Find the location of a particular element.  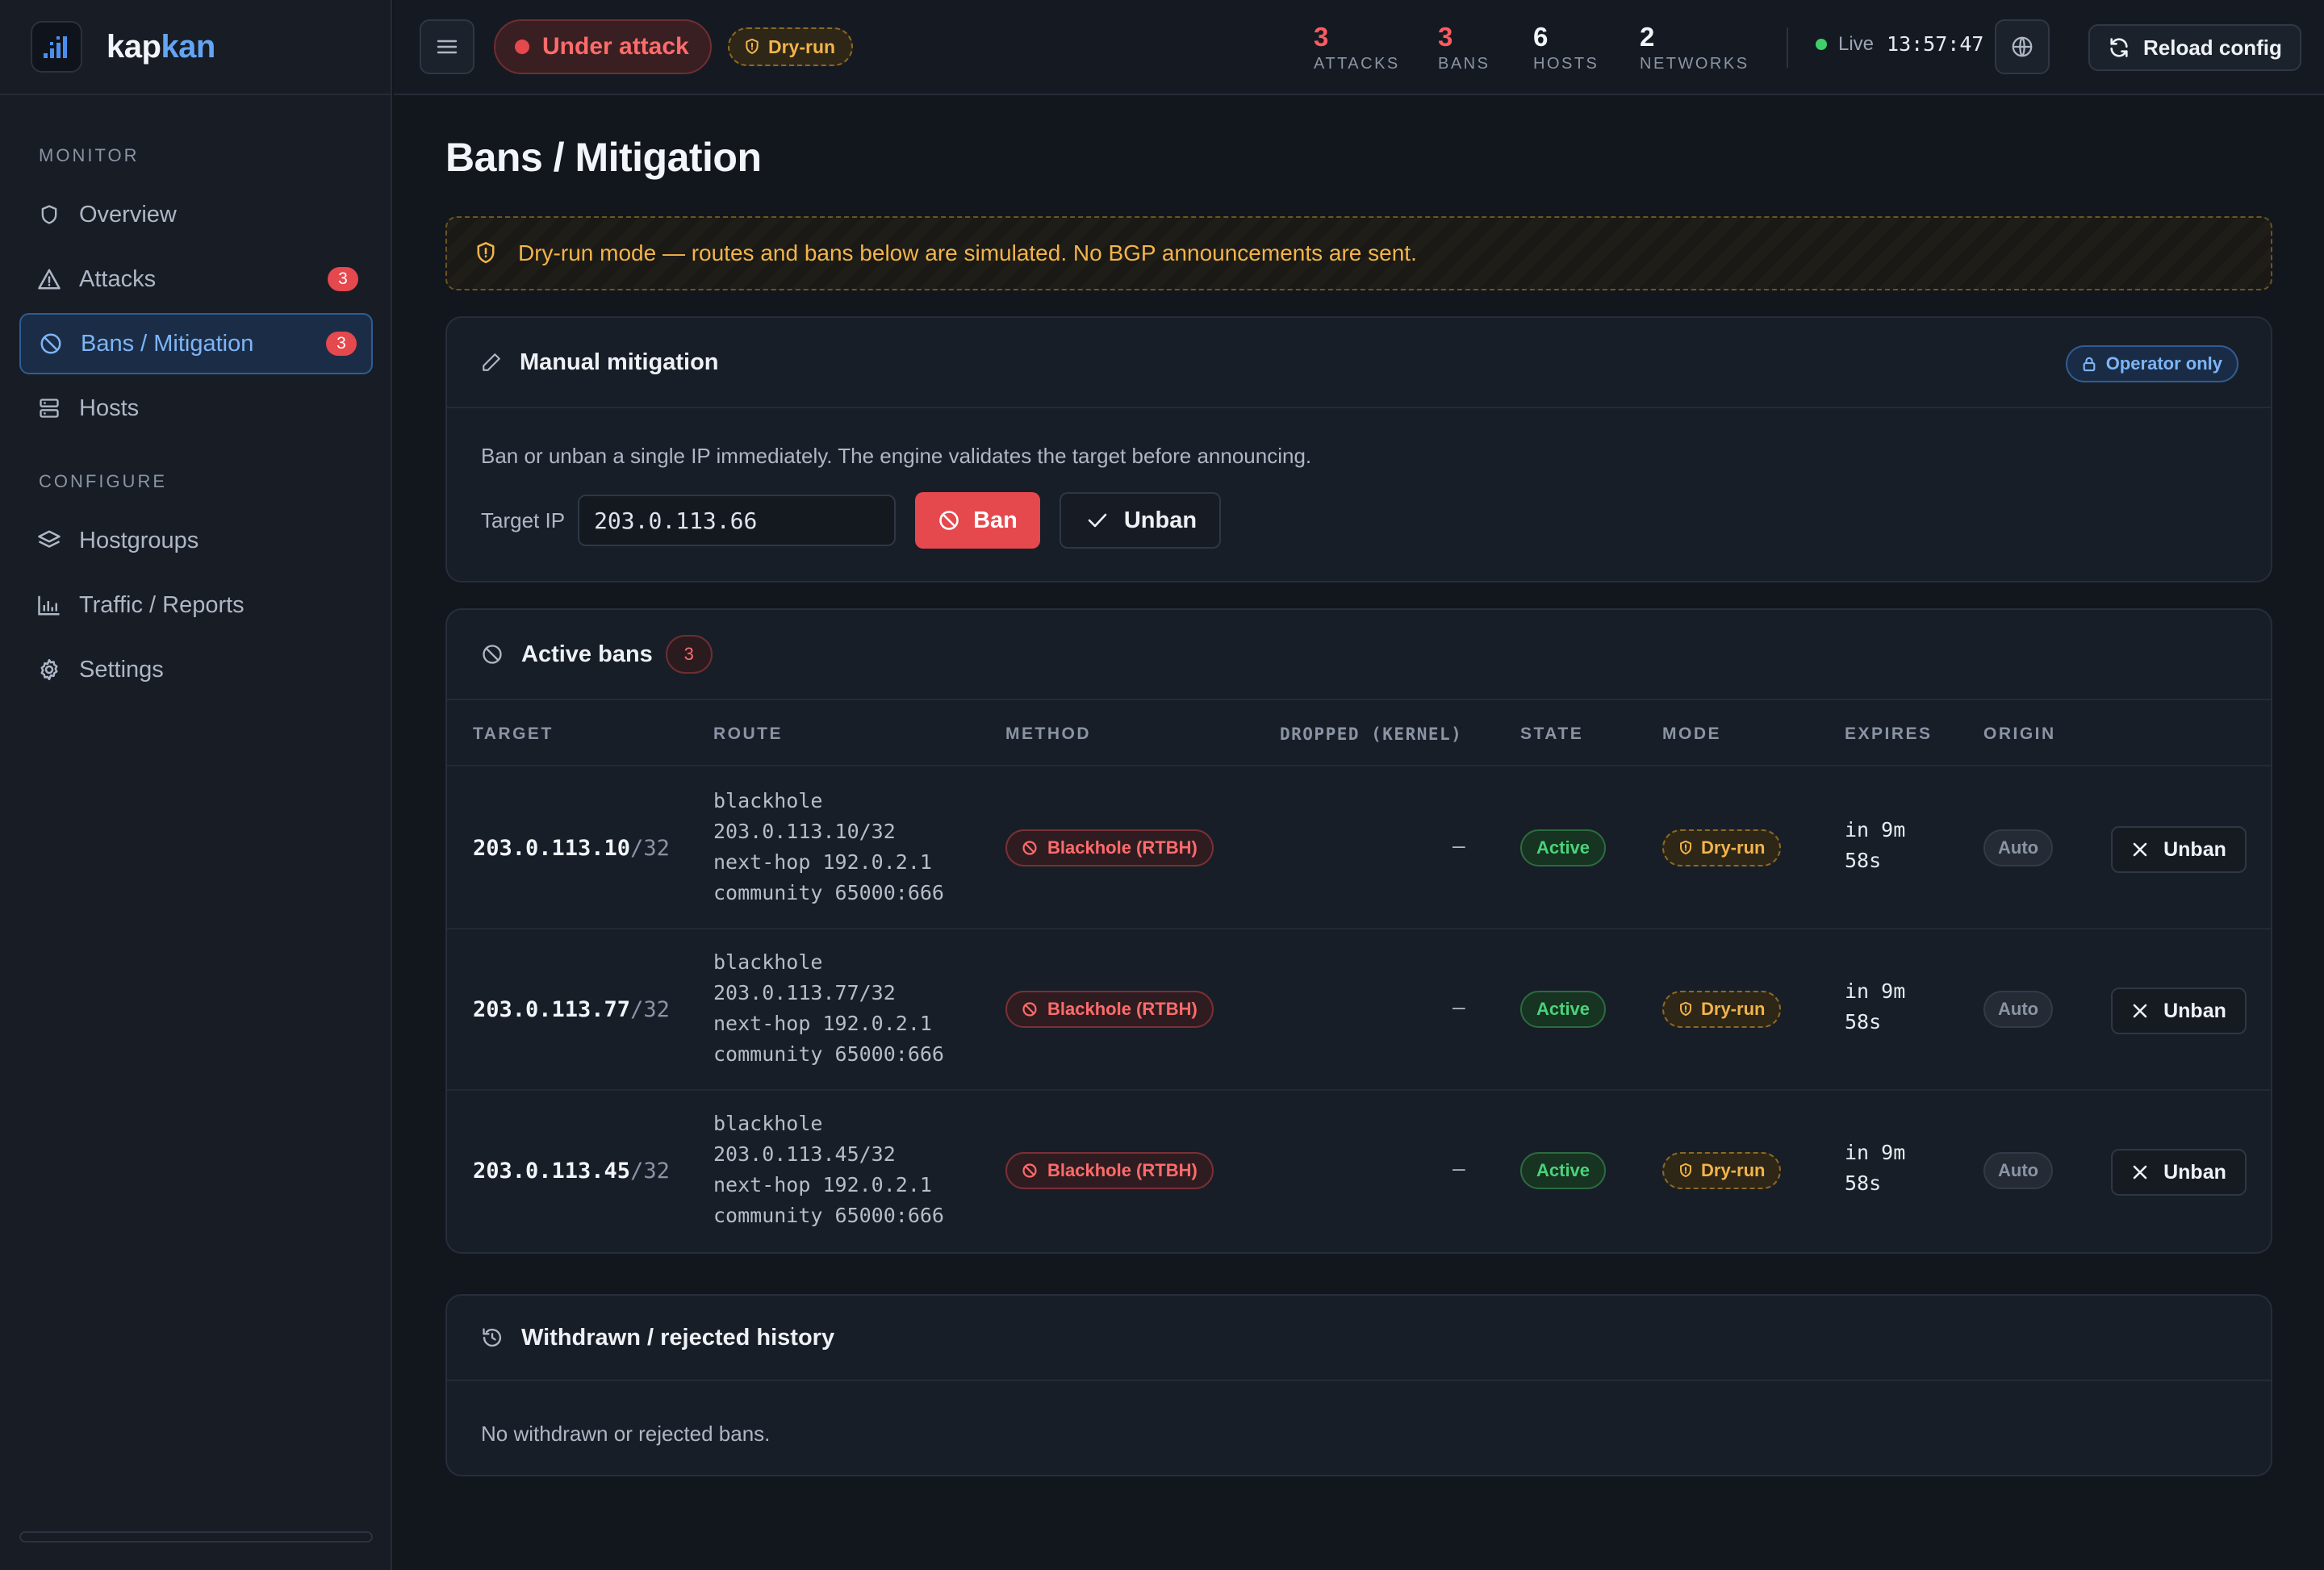

column-header-method: METHOD is located at coordinates (1048, 734).